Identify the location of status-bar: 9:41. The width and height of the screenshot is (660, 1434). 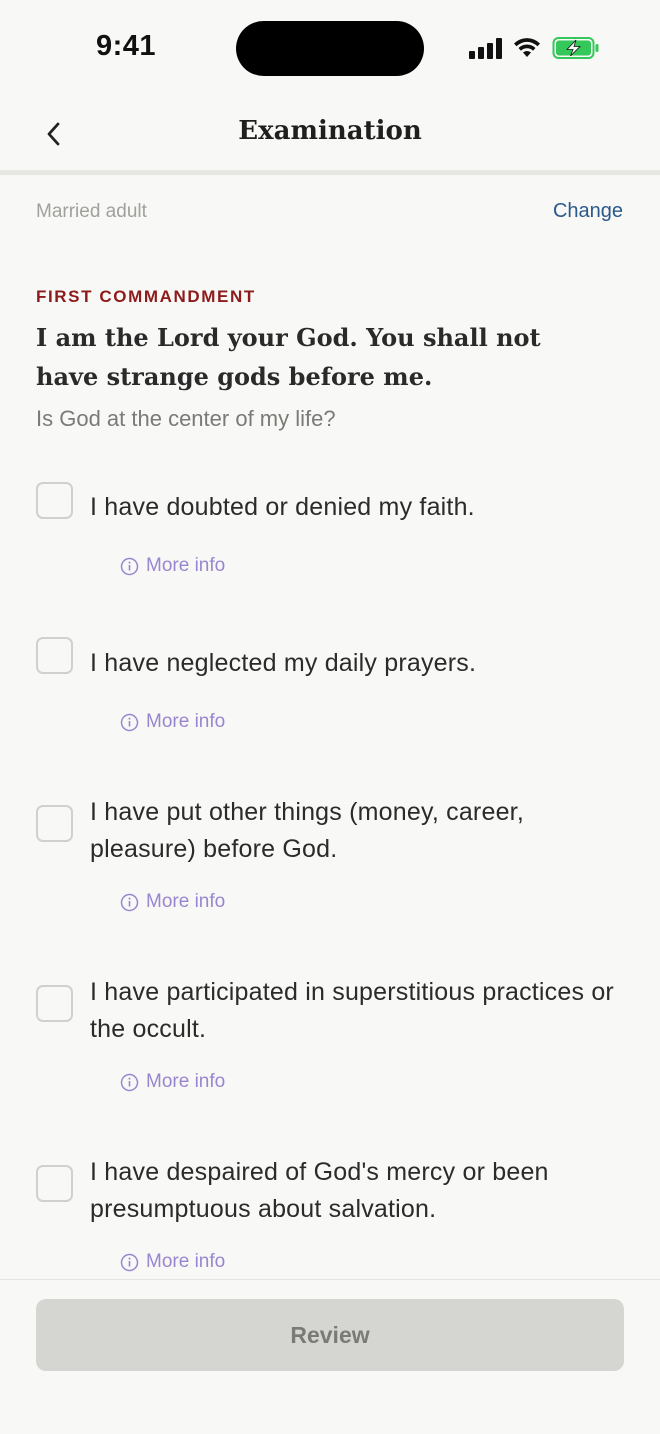
(330, 49).